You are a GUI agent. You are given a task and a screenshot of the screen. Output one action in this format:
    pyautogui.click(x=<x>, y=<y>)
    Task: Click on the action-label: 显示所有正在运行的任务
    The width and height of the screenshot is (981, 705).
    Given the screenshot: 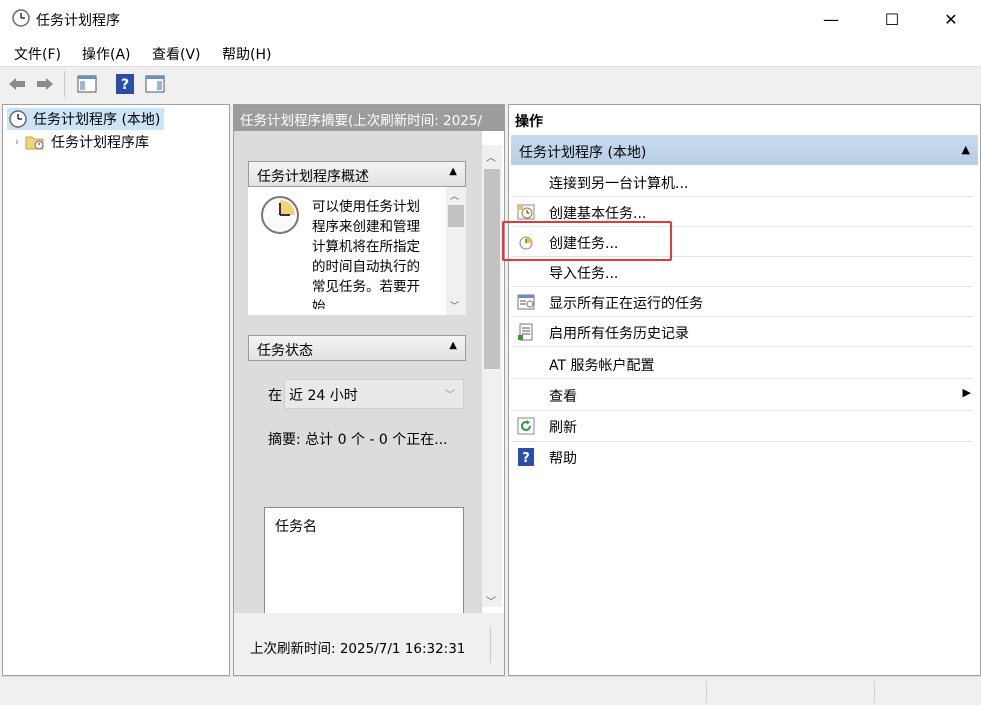 What is the action you would take?
    pyautogui.click(x=626, y=304)
    